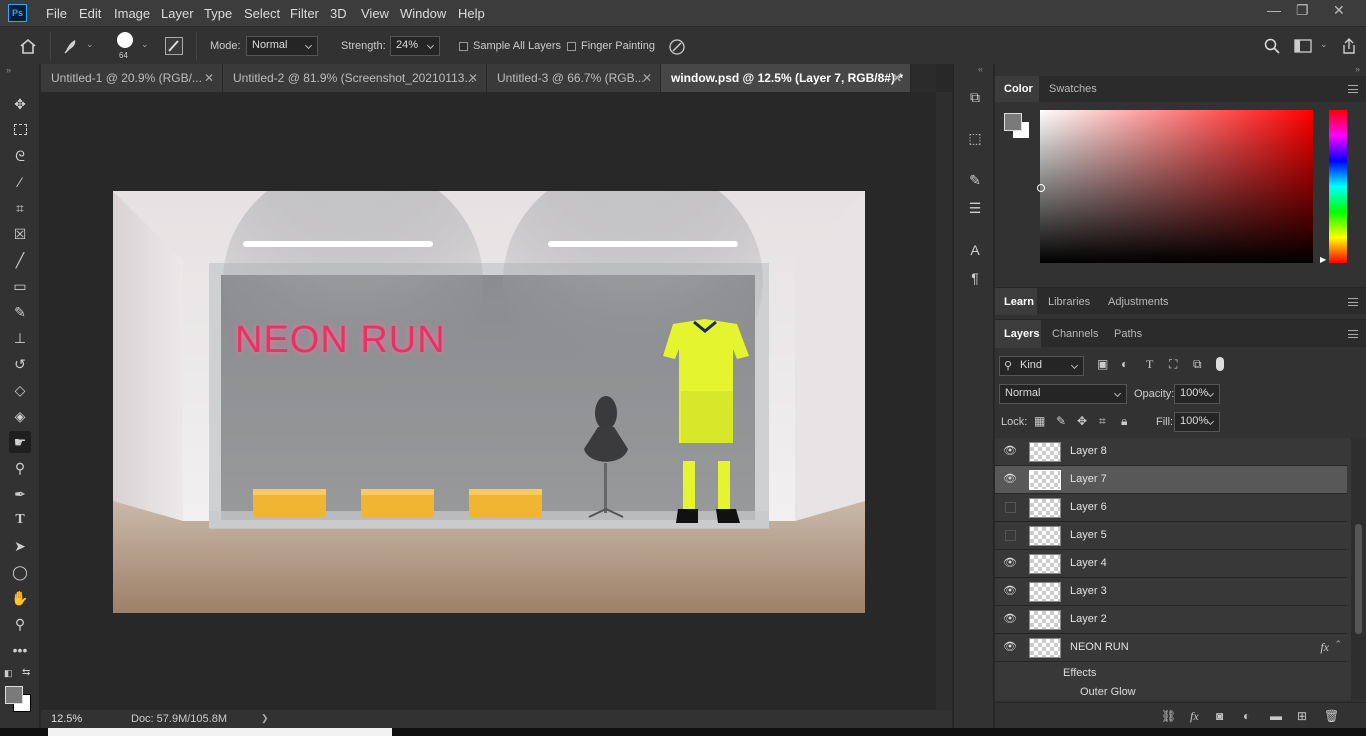  I want to click on brush-settings-icon, so click(174, 46).